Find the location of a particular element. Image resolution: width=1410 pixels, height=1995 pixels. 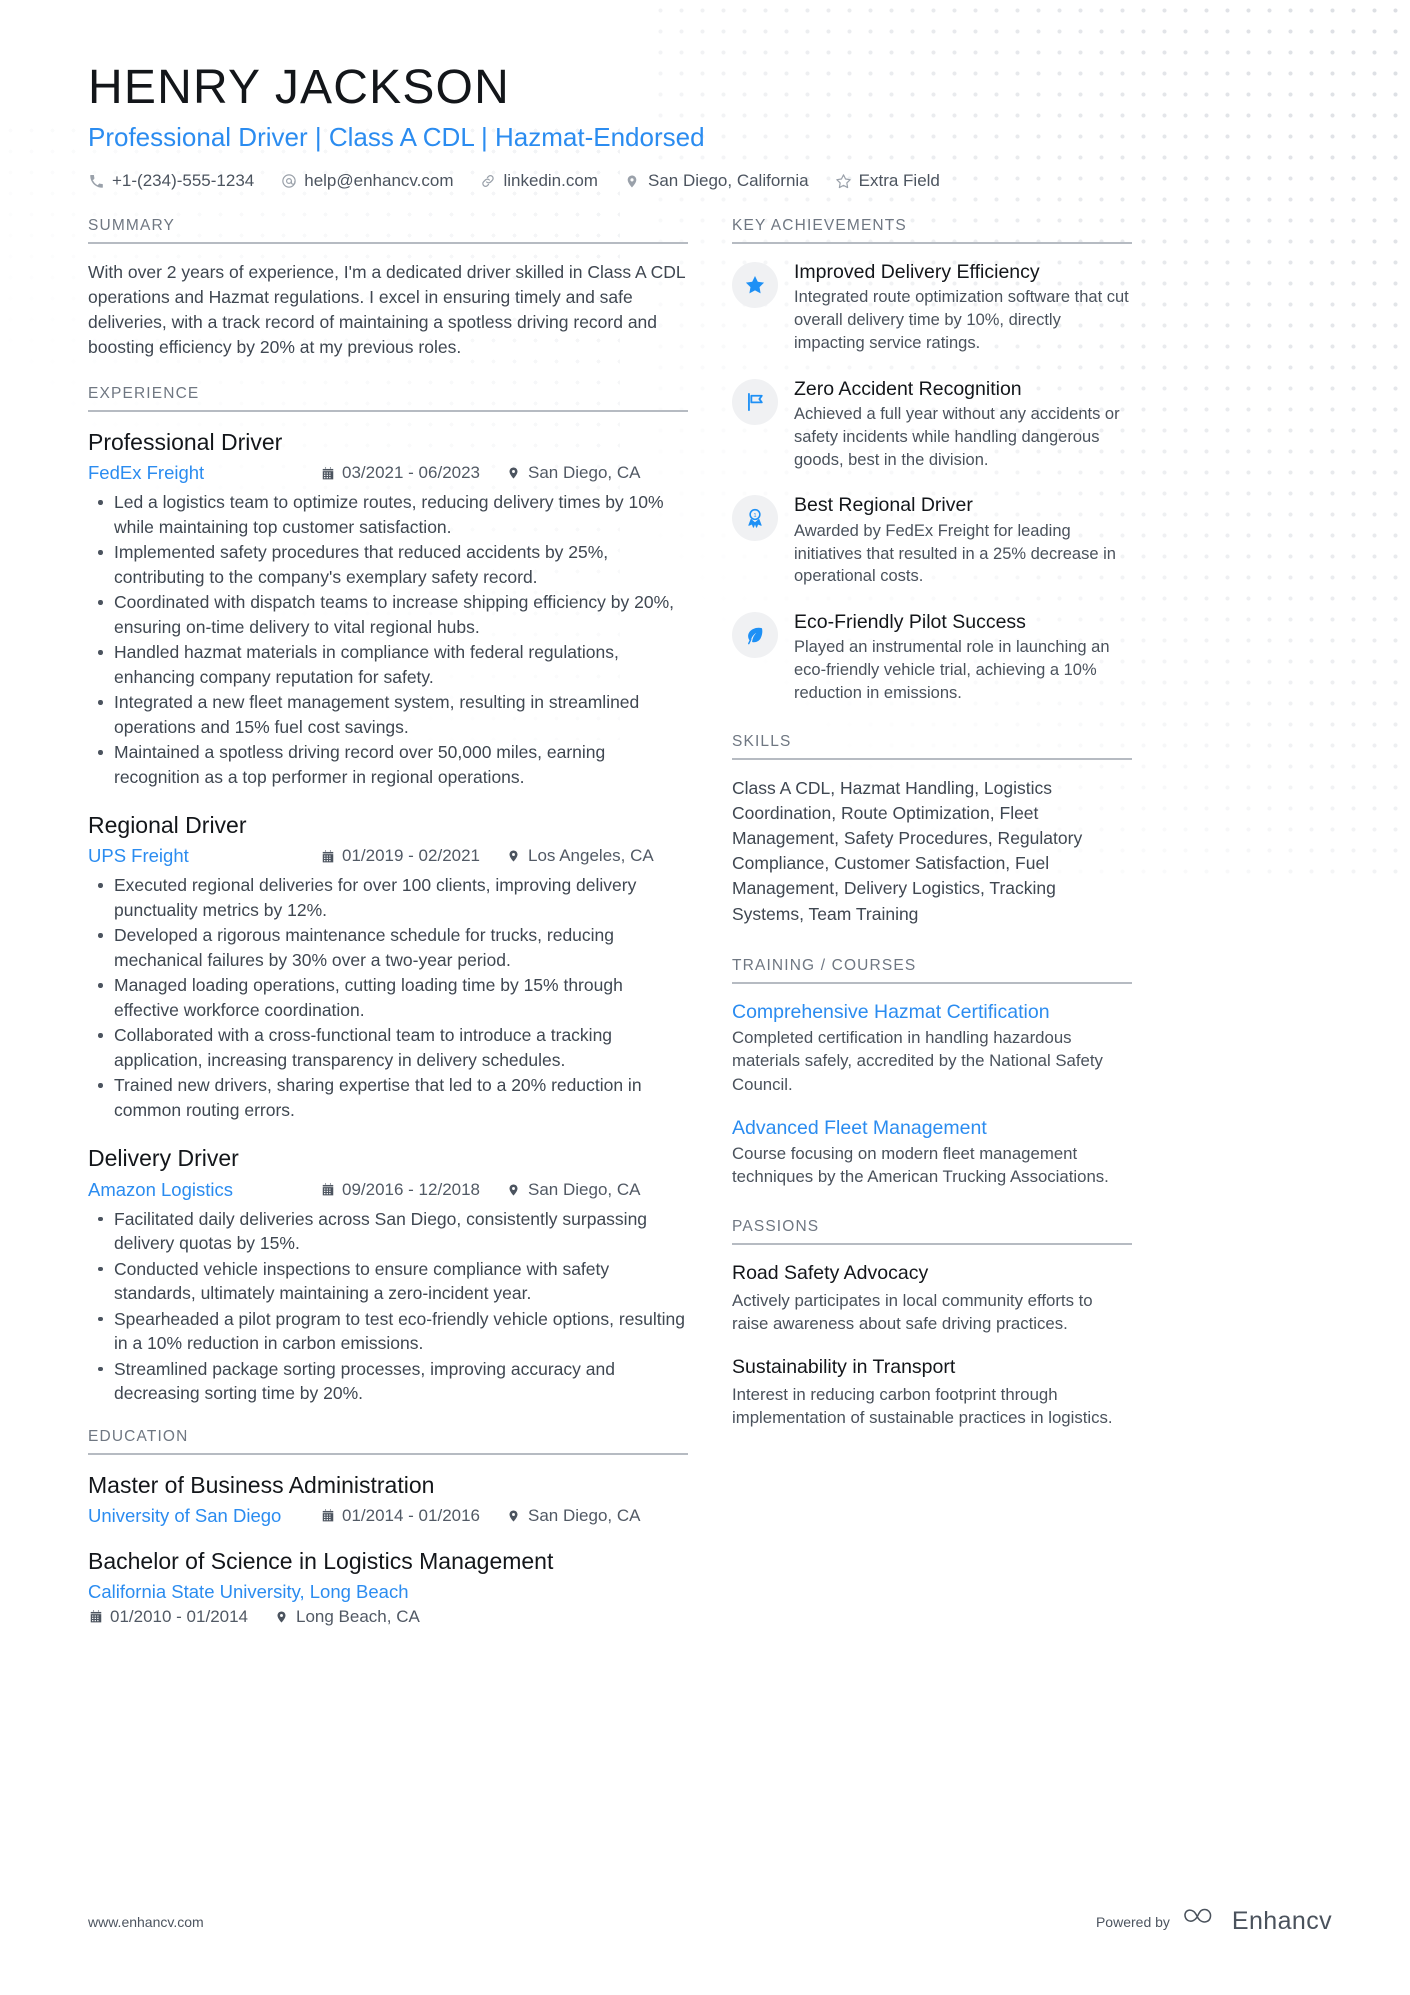

education-section-title: EDUCATION is located at coordinates (388, 1441).